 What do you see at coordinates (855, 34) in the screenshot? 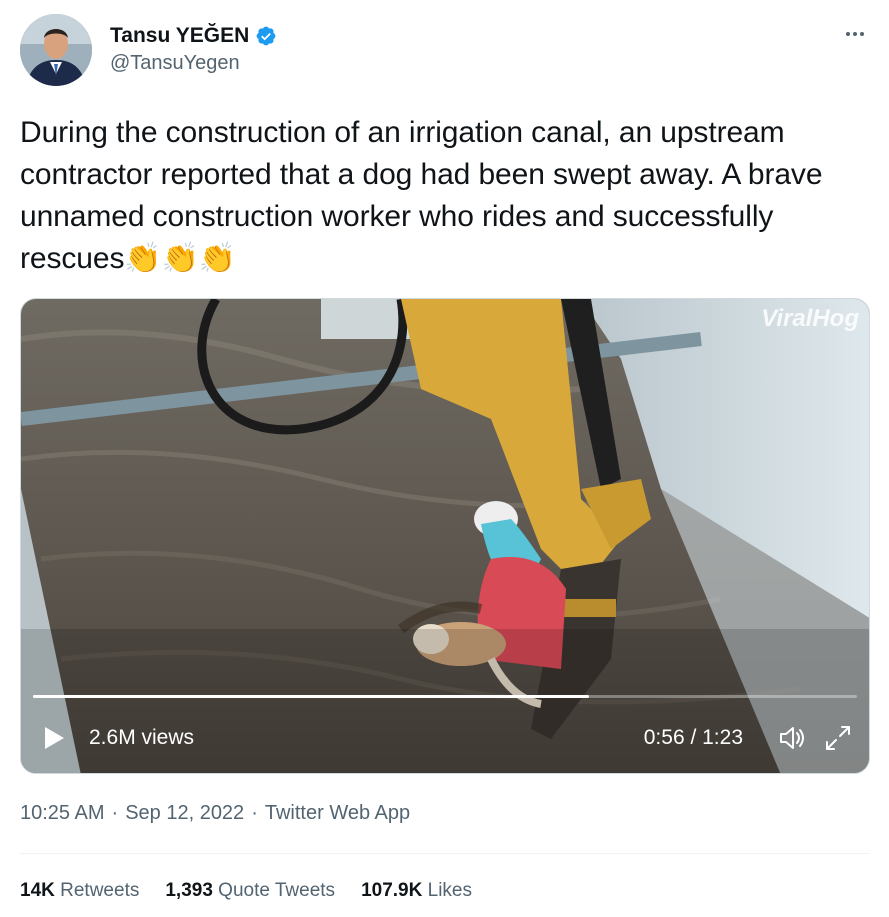
I see `more-options-icon` at bounding box center [855, 34].